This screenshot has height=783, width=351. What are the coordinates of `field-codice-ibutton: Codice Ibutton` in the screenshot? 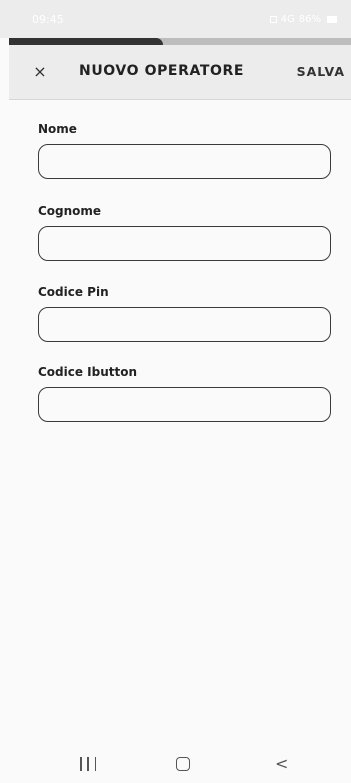 It's located at (184, 393).